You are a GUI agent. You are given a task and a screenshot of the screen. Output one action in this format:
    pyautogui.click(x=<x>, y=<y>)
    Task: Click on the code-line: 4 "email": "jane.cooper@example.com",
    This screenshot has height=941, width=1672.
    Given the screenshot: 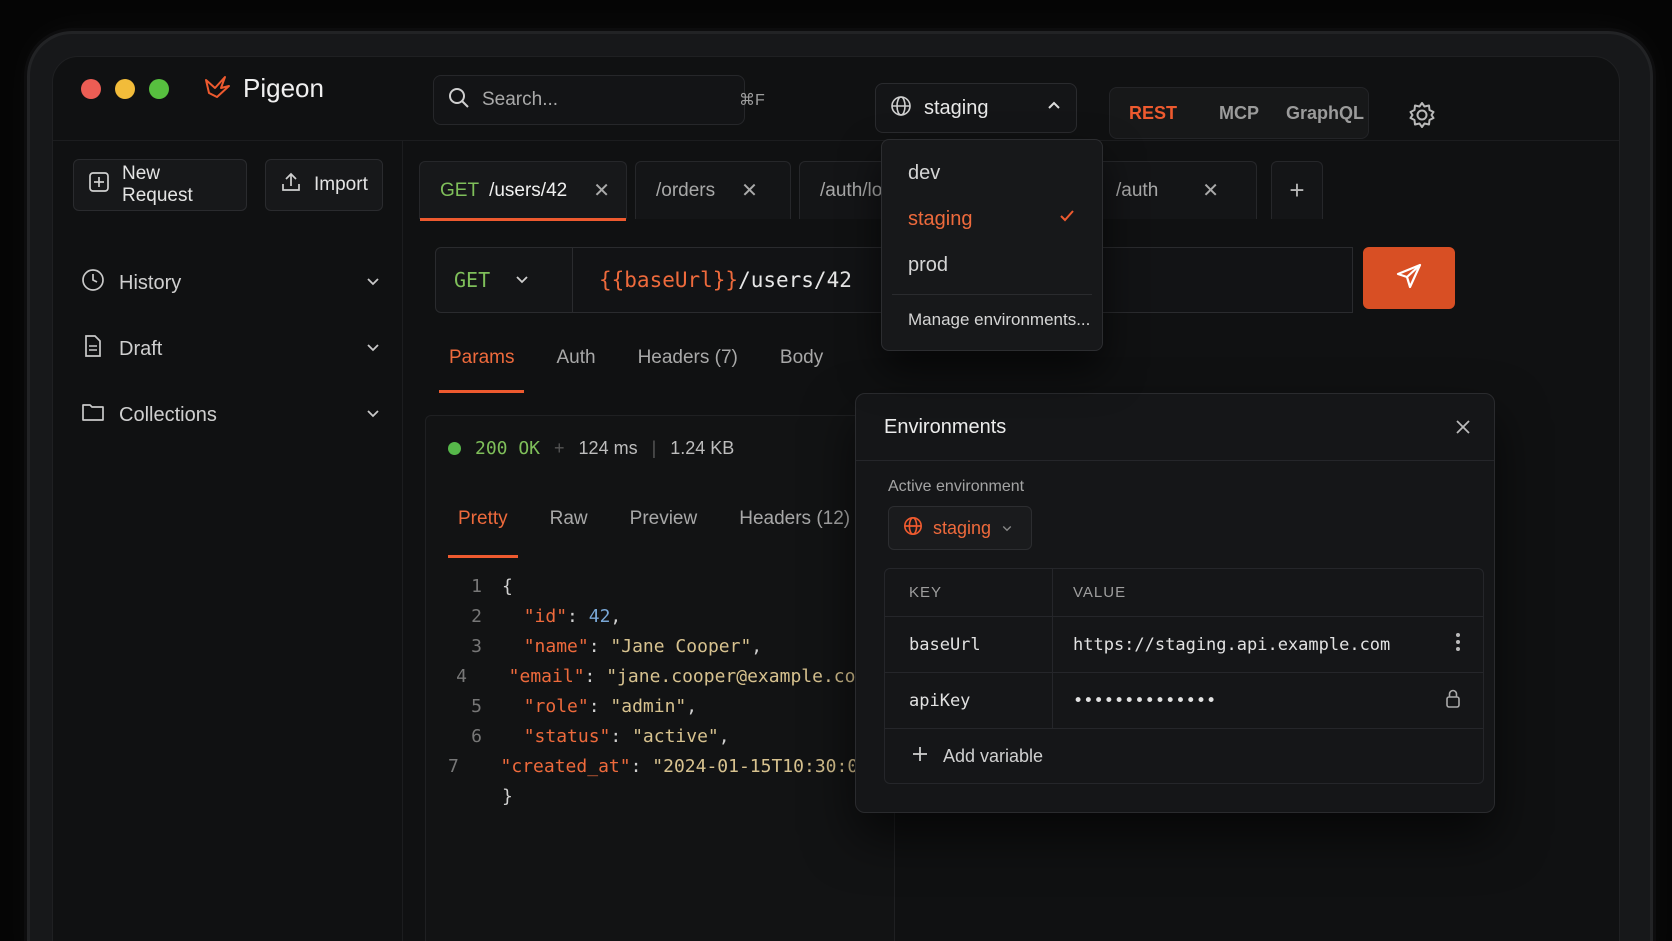 What is the action you would take?
    pyautogui.click(x=668, y=677)
    